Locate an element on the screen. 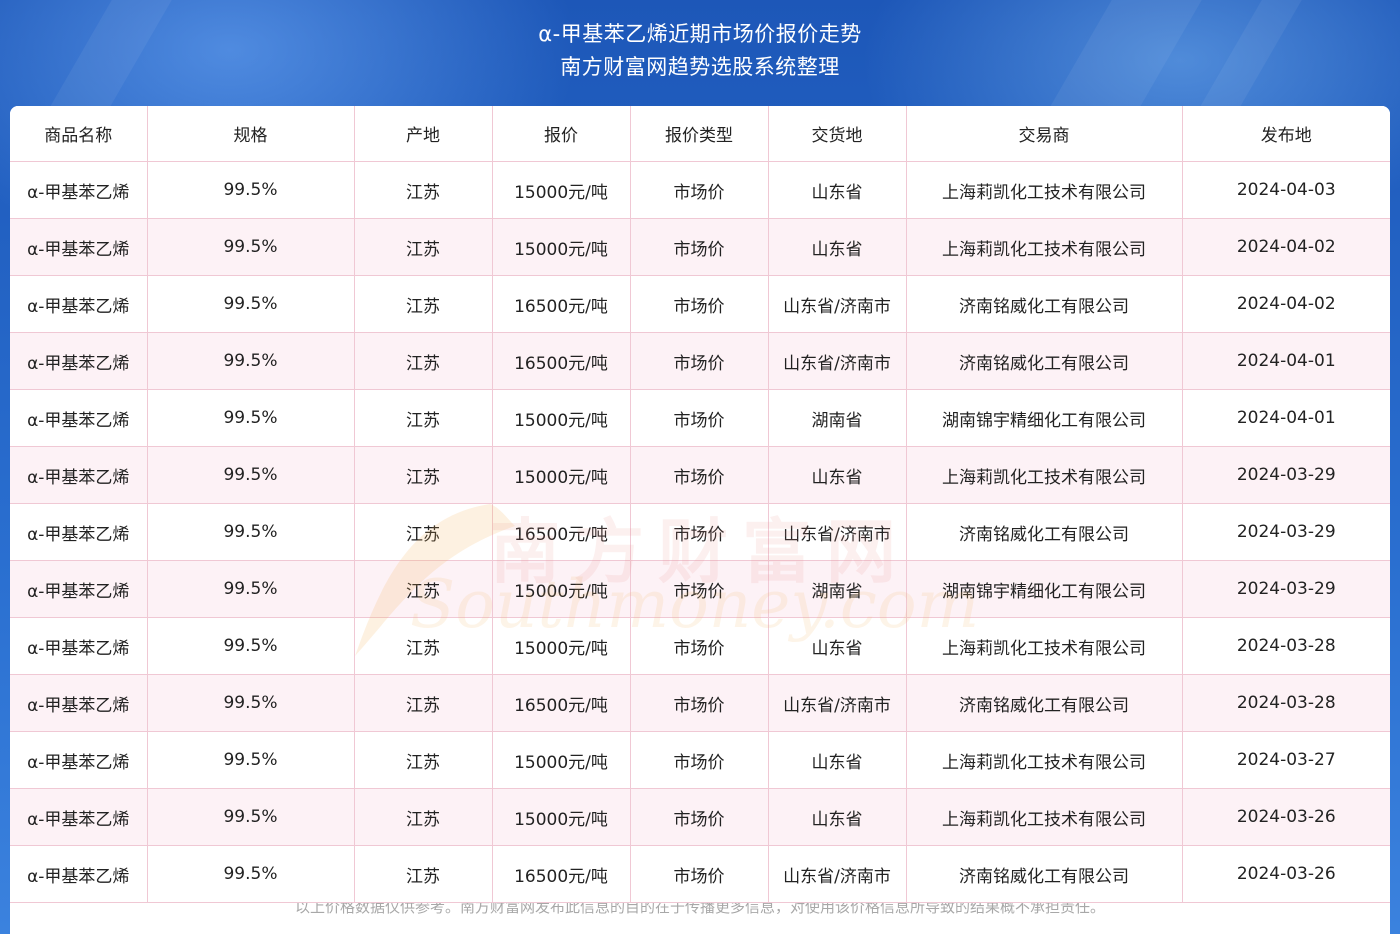  cell-publish-date: 2024-03-26 is located at coordinates (1286, 817).